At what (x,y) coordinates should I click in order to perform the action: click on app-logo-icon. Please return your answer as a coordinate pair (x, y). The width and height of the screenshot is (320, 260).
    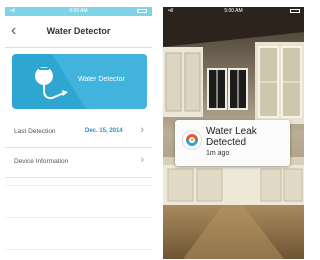
    Looking at the image, I should click on (192, 140).